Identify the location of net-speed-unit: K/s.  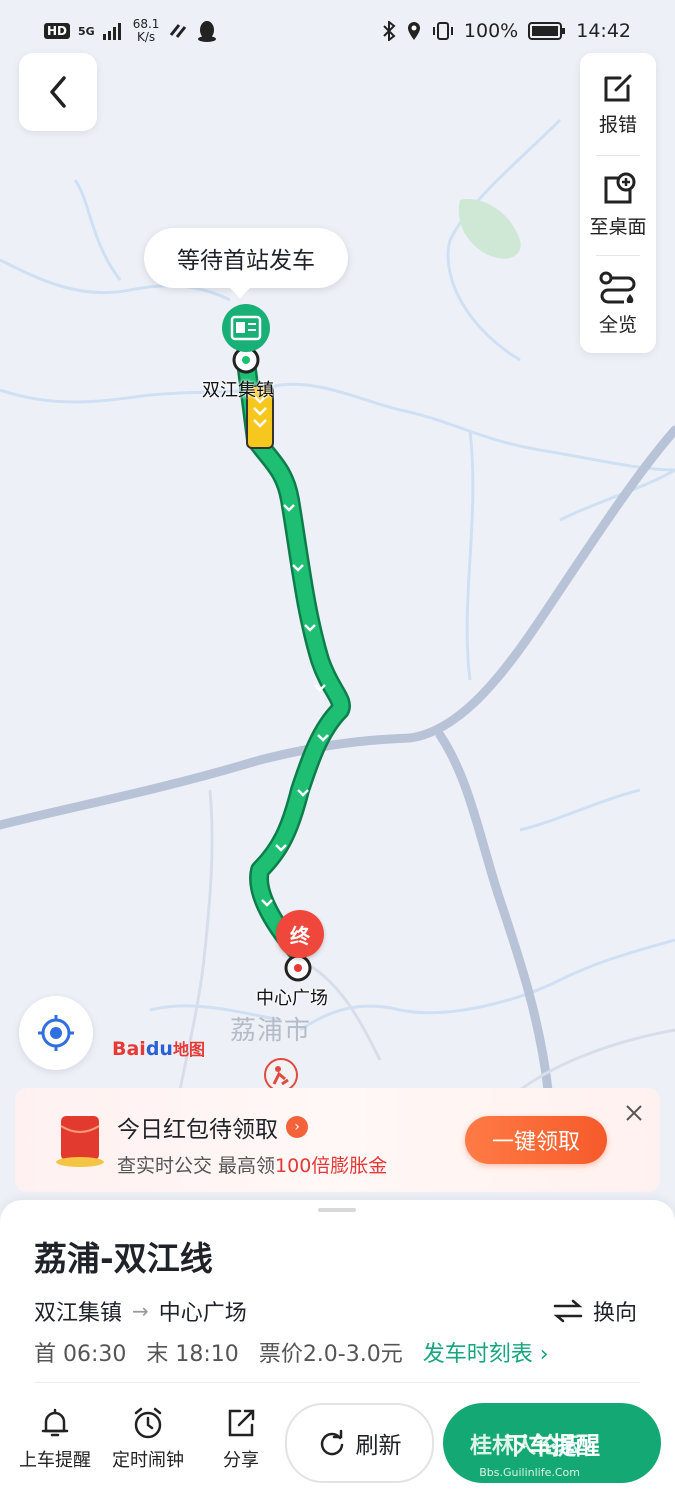
(146, 37).